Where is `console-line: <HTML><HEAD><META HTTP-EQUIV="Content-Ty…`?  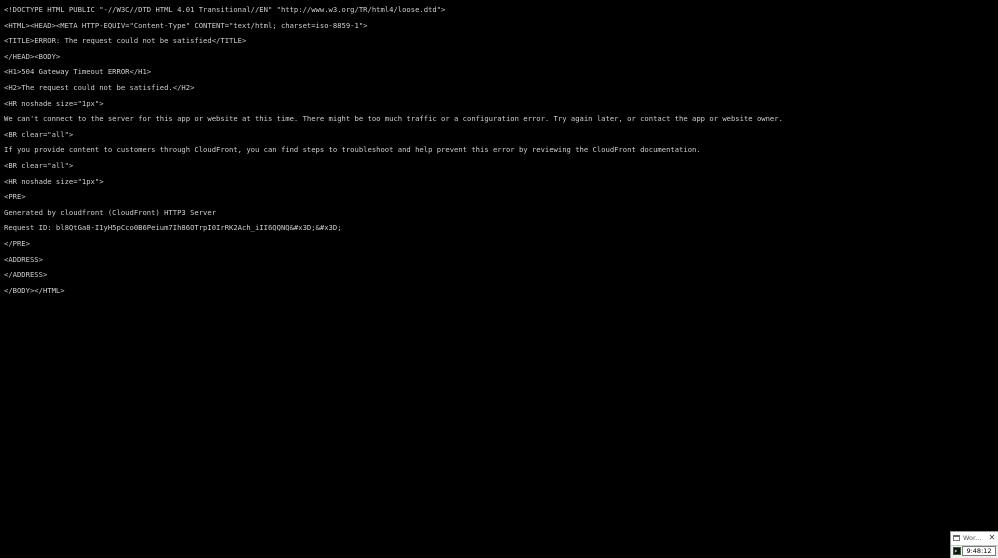 console-line: <HTML><HEAD><META HTTP-EQUIV="Content-Ty… is located at coordinates (186, 25).